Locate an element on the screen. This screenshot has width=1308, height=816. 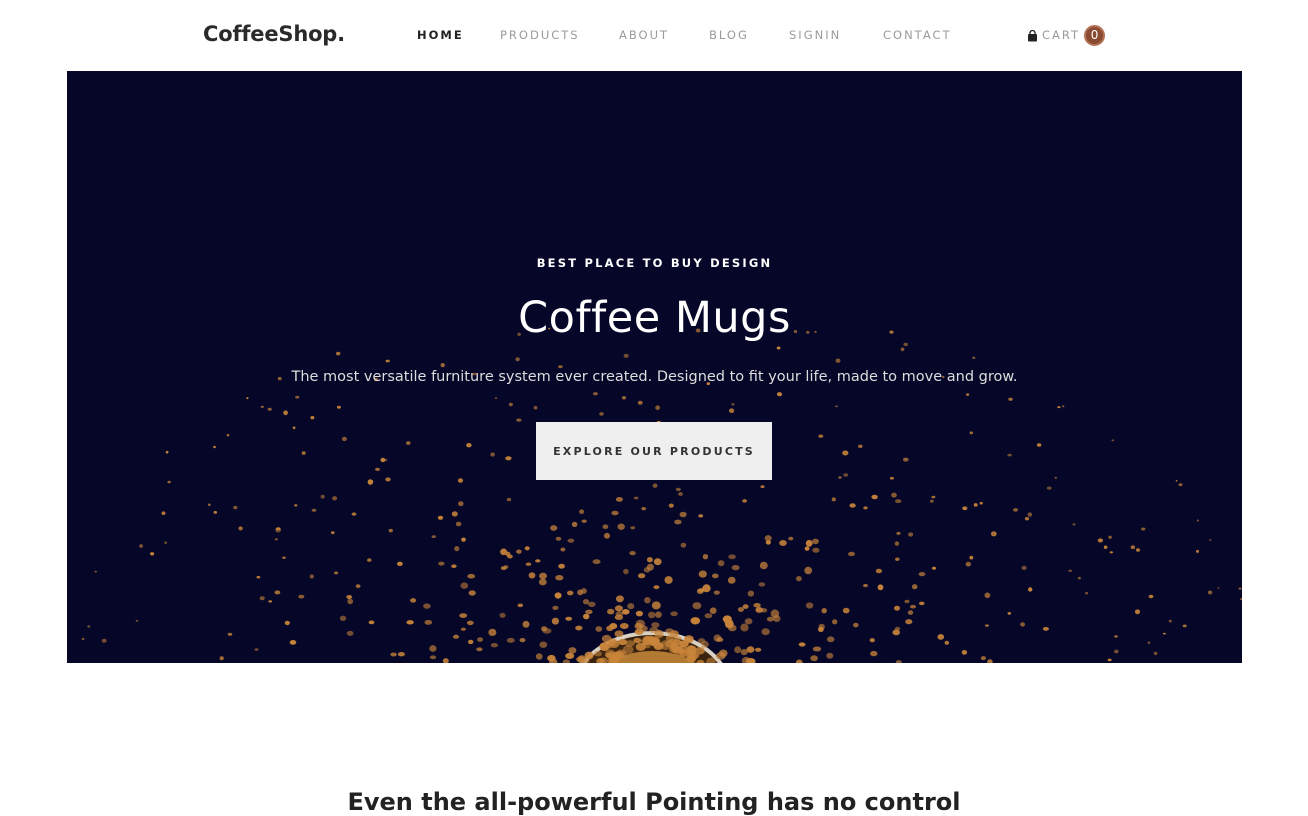
nav-link-about: ABOUT is located at coordinates (644, 35).